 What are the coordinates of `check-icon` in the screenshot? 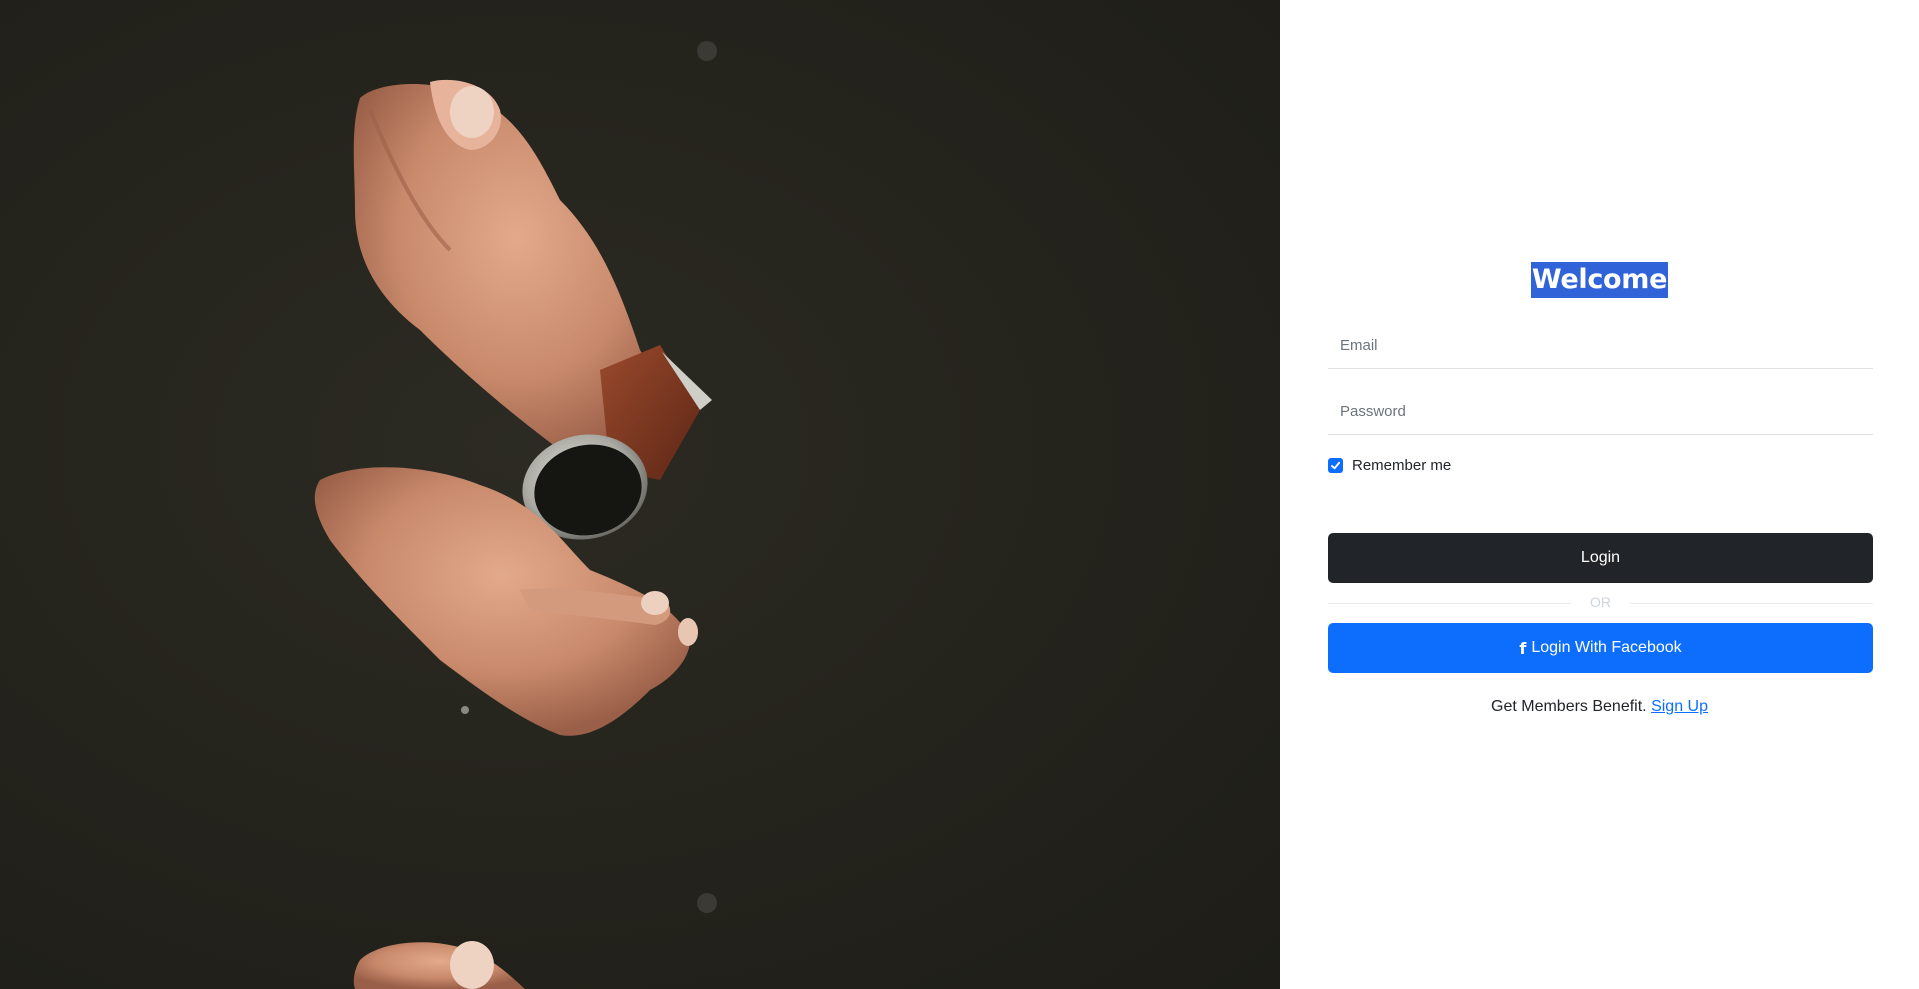 It's located at (1335, 465).